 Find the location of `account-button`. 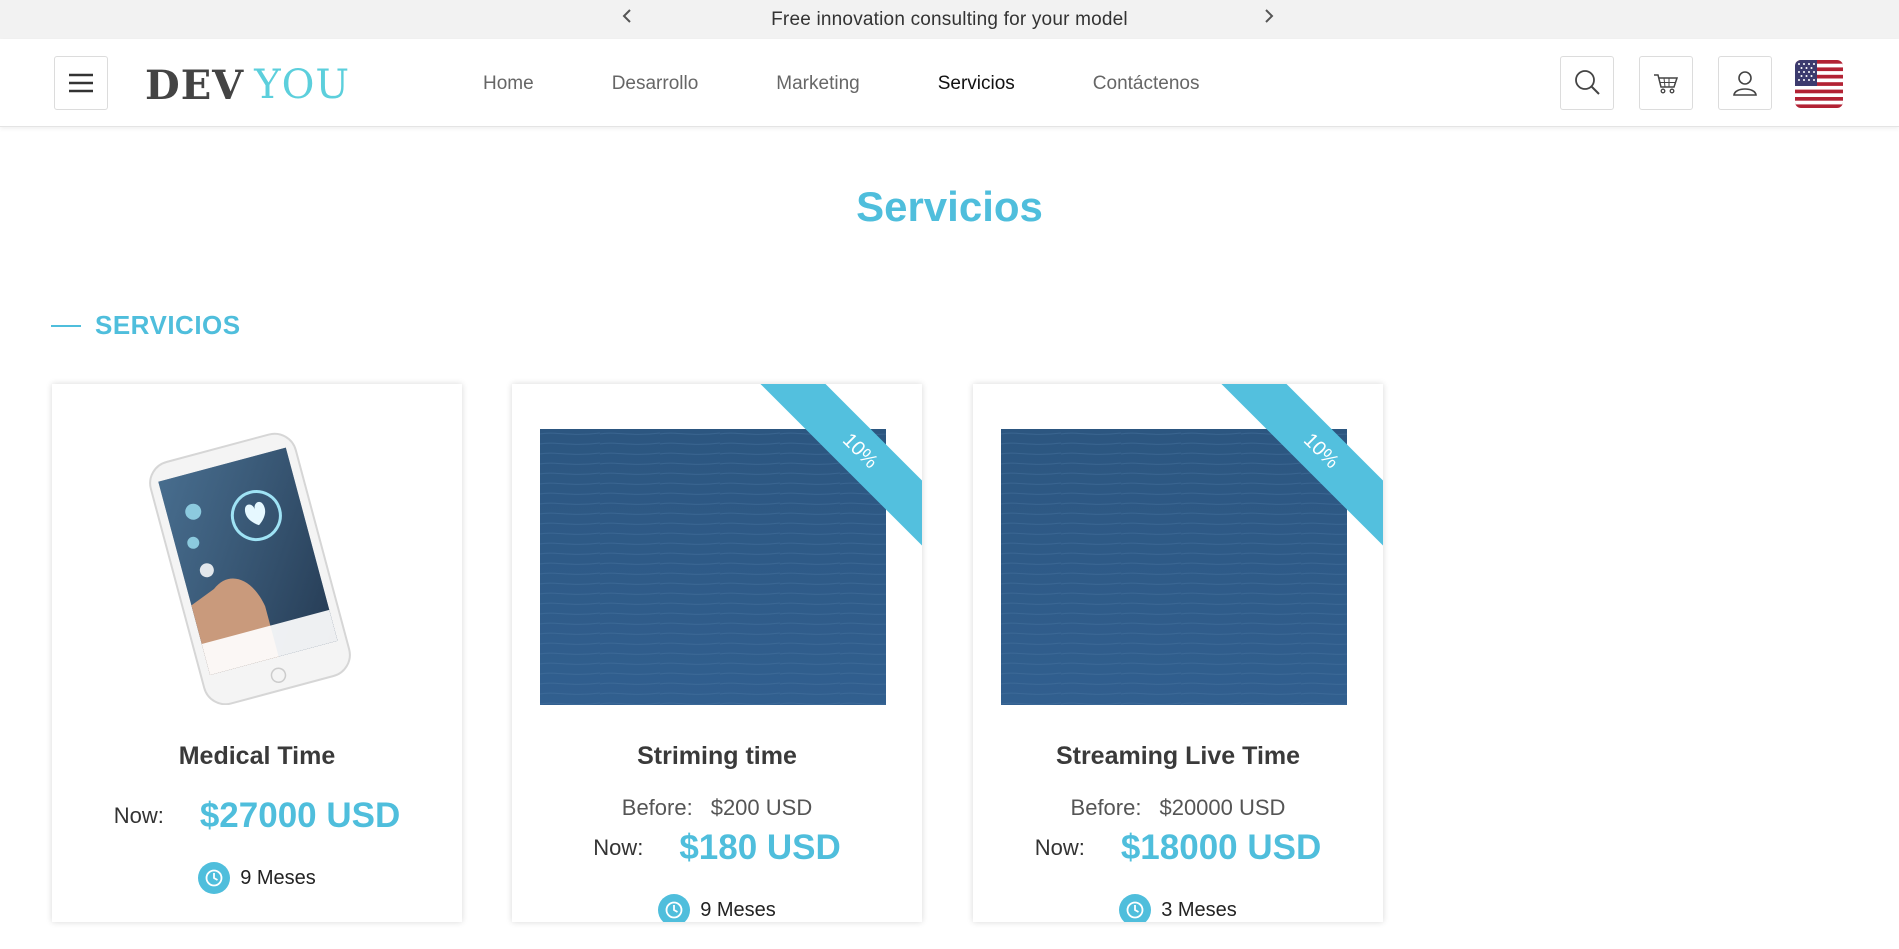

account-button is located at coordinates (1745, 83).